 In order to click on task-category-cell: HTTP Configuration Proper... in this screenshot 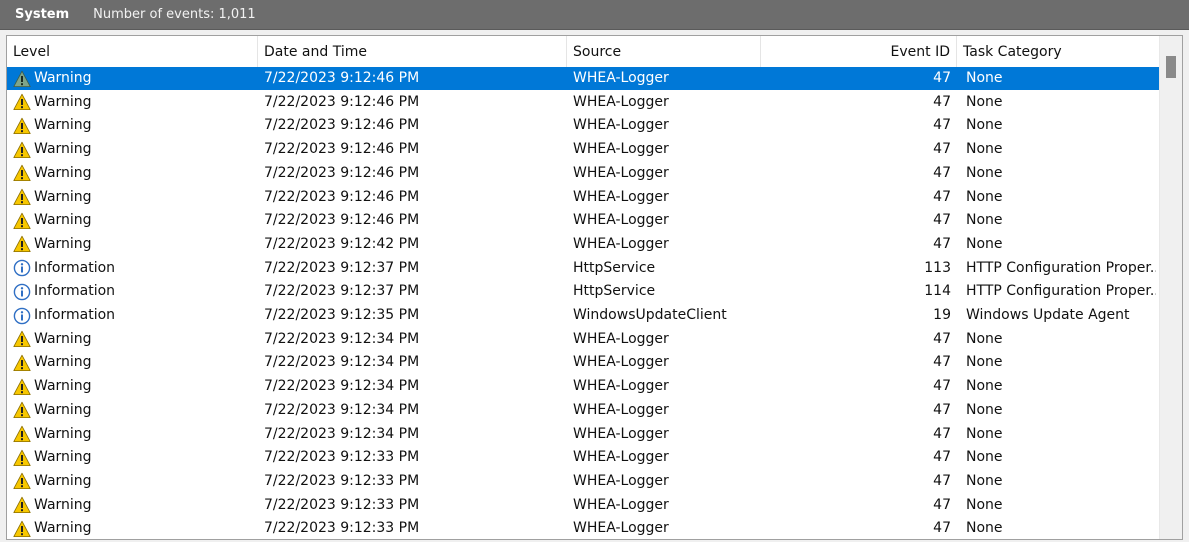, I will do `click(1061, 267)`.